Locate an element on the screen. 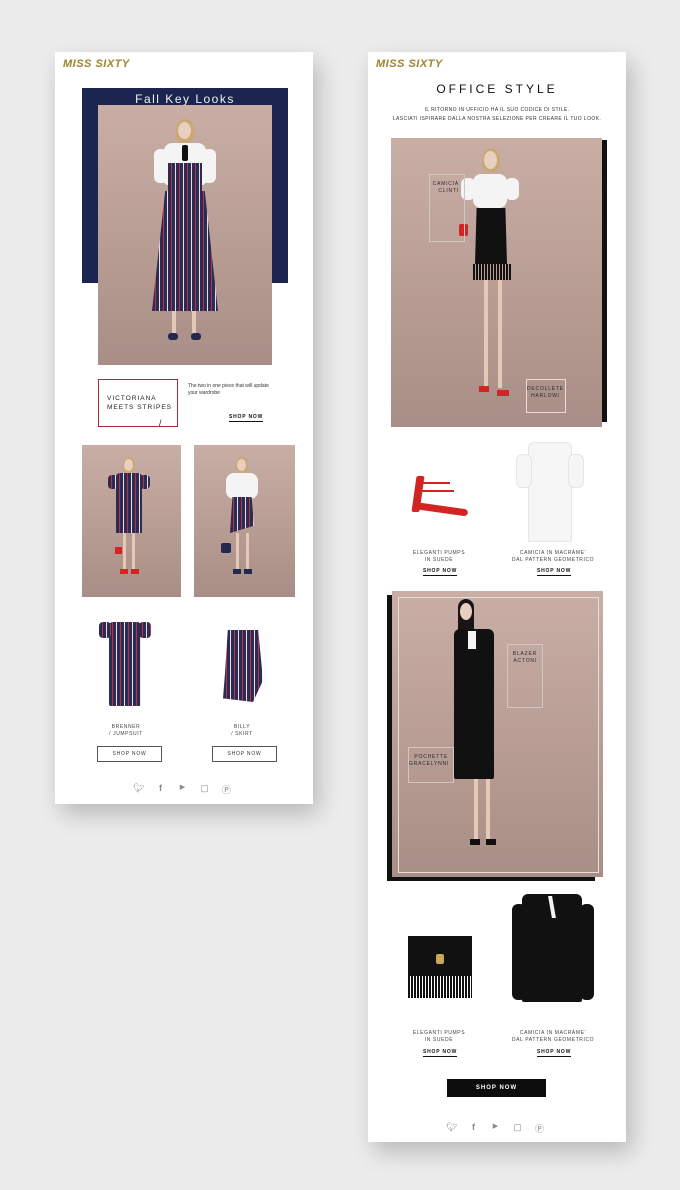 The image size is (680, 1190). product-white-blouse-image is located at coordinates (550, 492).